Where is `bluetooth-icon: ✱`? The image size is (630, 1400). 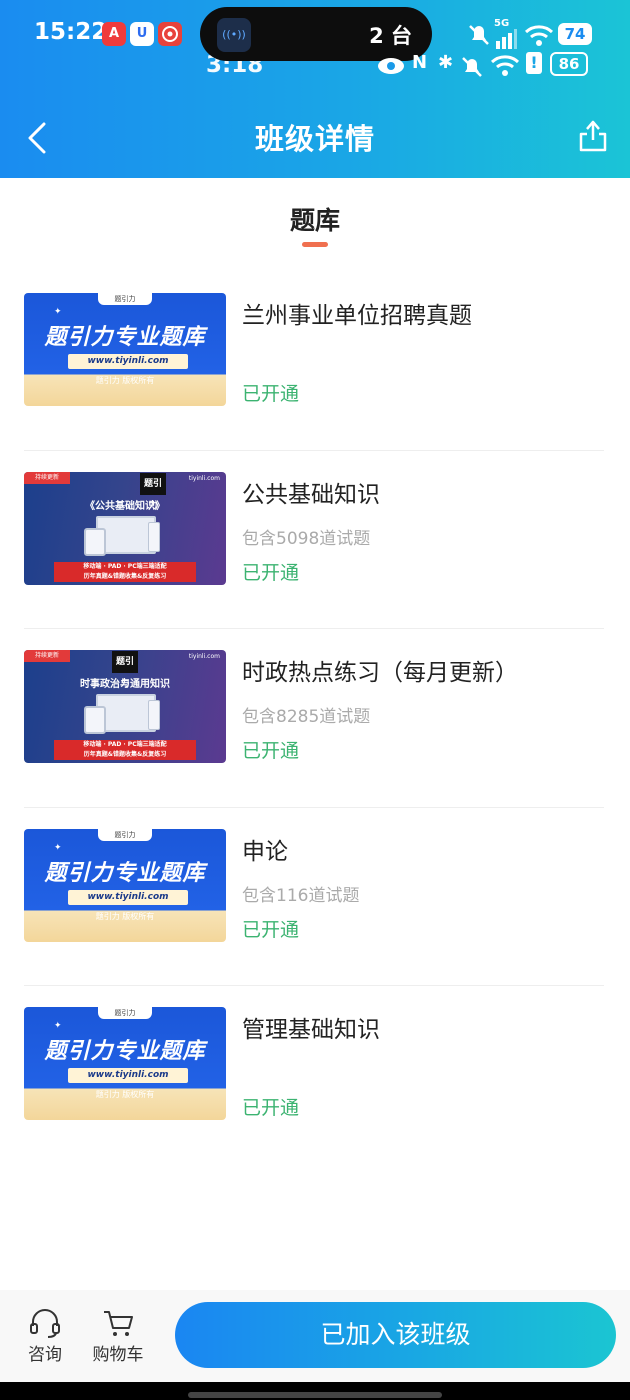 bluetooth-icon: ✱ is located at coordinates (446, 62).